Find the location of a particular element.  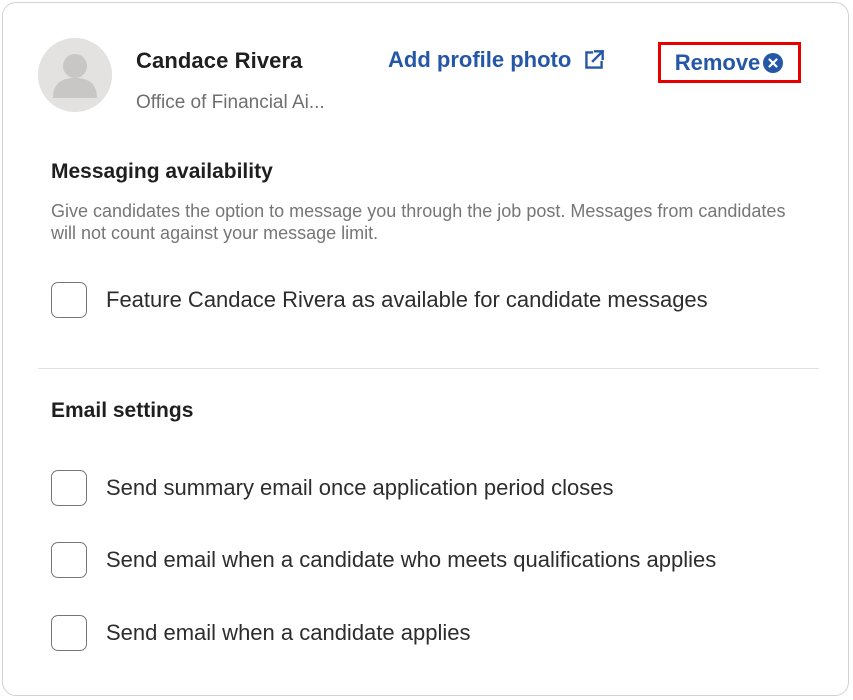

add-profile-photo-link: Add profile photo is located at coordinates (497, 60).